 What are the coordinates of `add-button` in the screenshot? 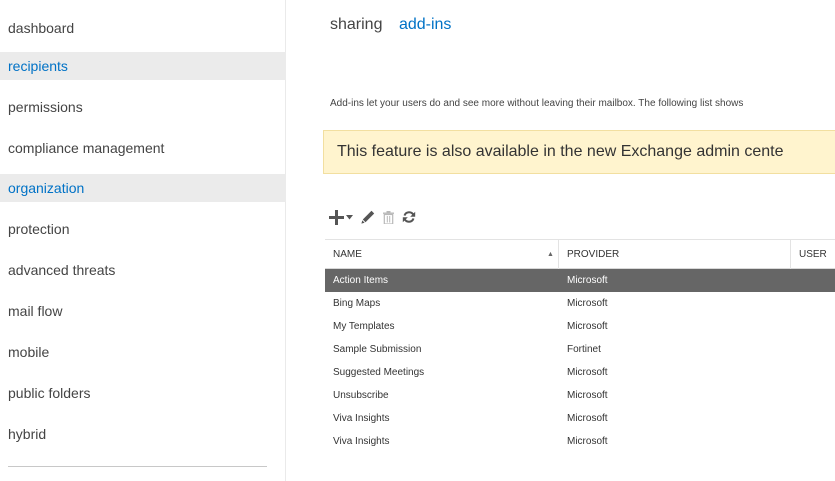 It's located at (336, 217).